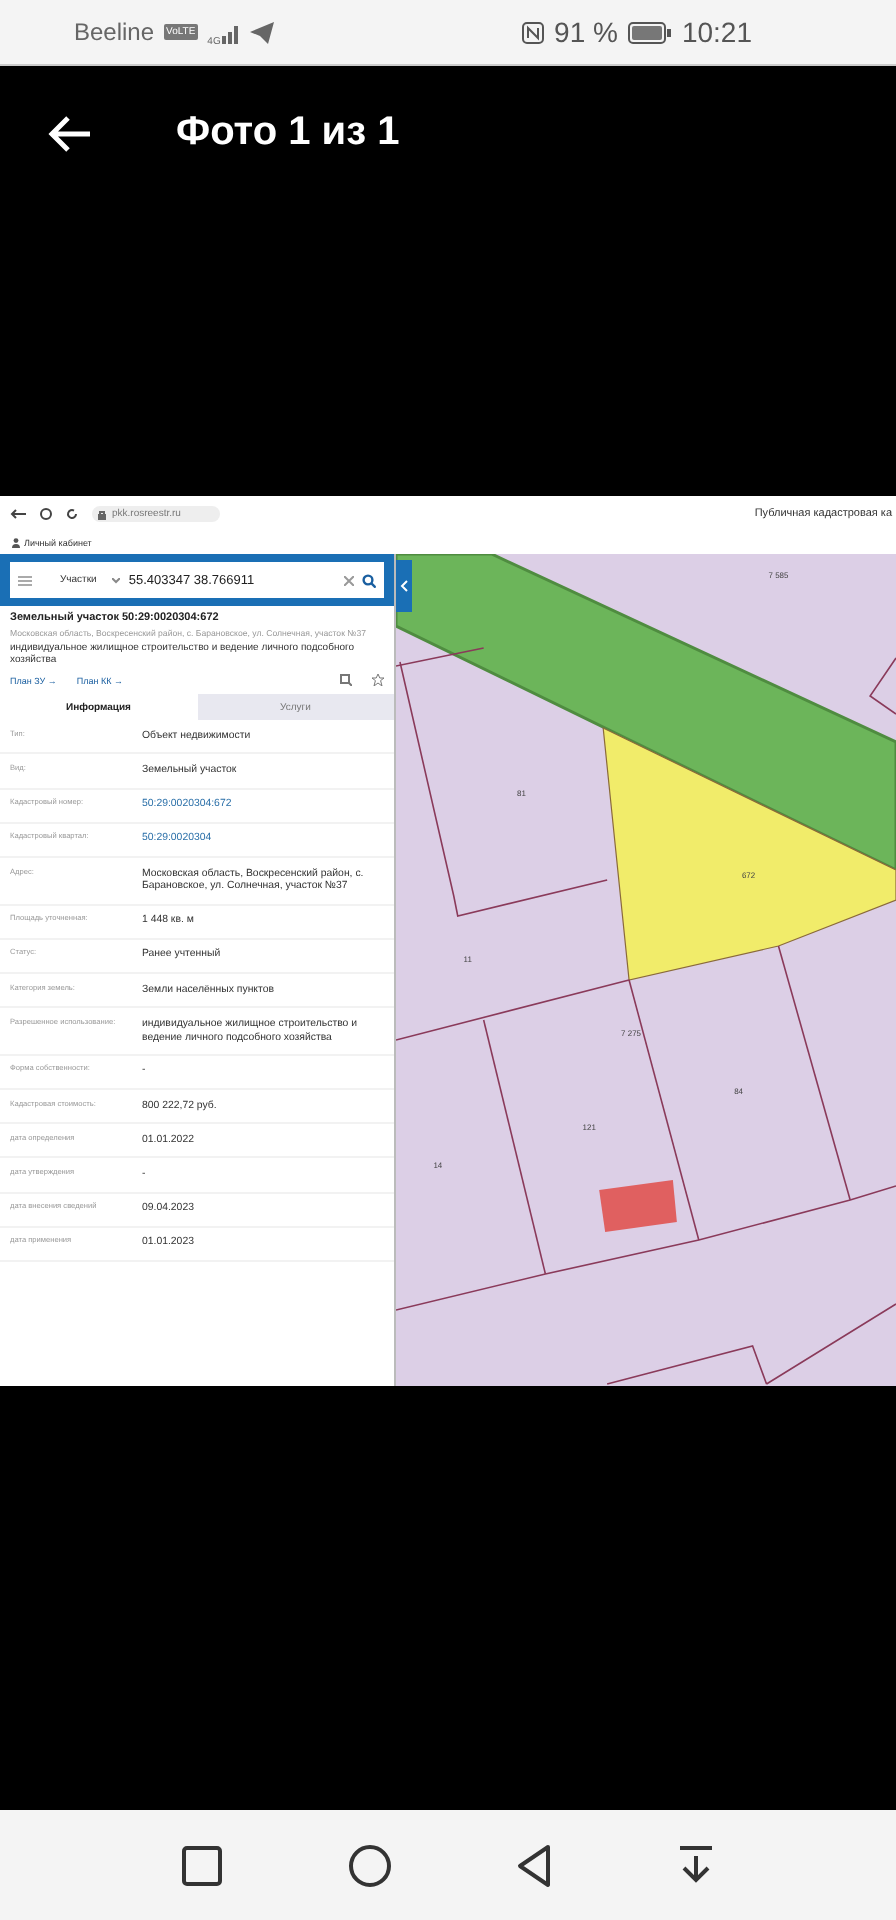 Image resolution: width=896 pixels, height=1920 pixels. Describe the element at coordinates (349, 580) in the screenshot. I see `close-icon` at that location.